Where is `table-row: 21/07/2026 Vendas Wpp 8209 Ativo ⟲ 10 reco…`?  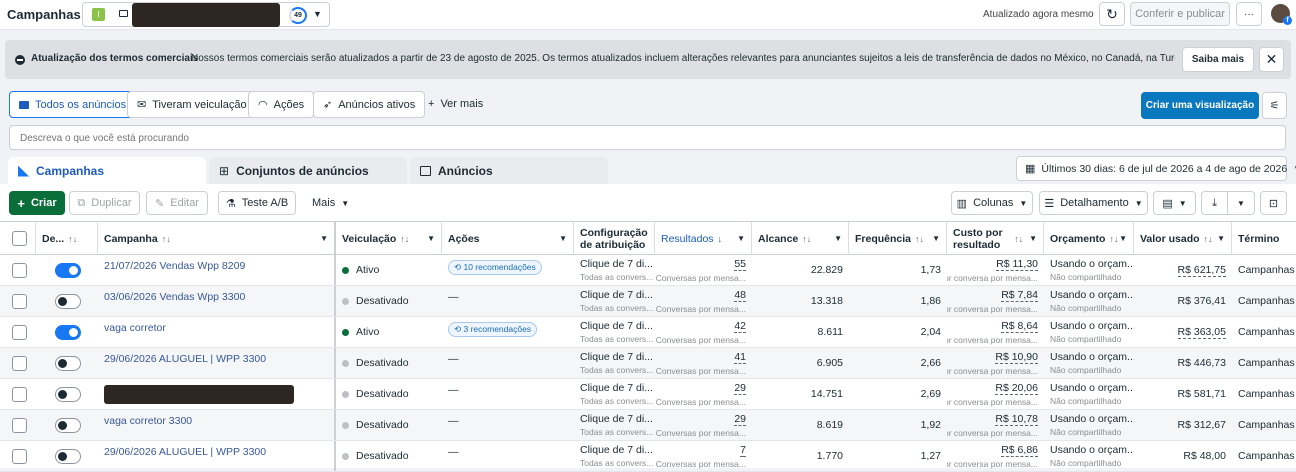
table-row: 21/07/2026 Vendas Wpp 8209 Ativo ⟲ 10 reco… is located at coordinates (648, 270).